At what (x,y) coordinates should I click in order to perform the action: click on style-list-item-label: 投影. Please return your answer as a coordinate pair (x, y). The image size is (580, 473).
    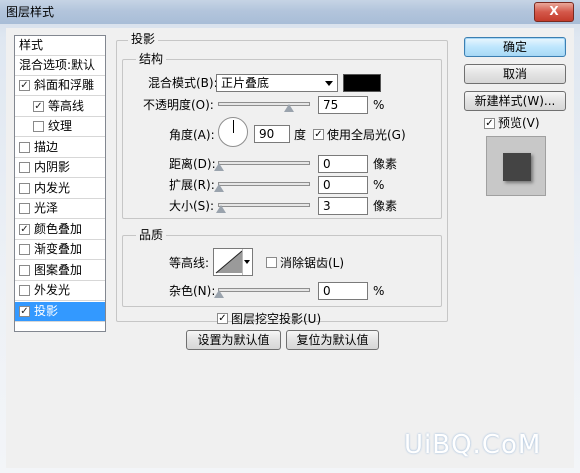
    Looking at the image, I should click on (46, 310).